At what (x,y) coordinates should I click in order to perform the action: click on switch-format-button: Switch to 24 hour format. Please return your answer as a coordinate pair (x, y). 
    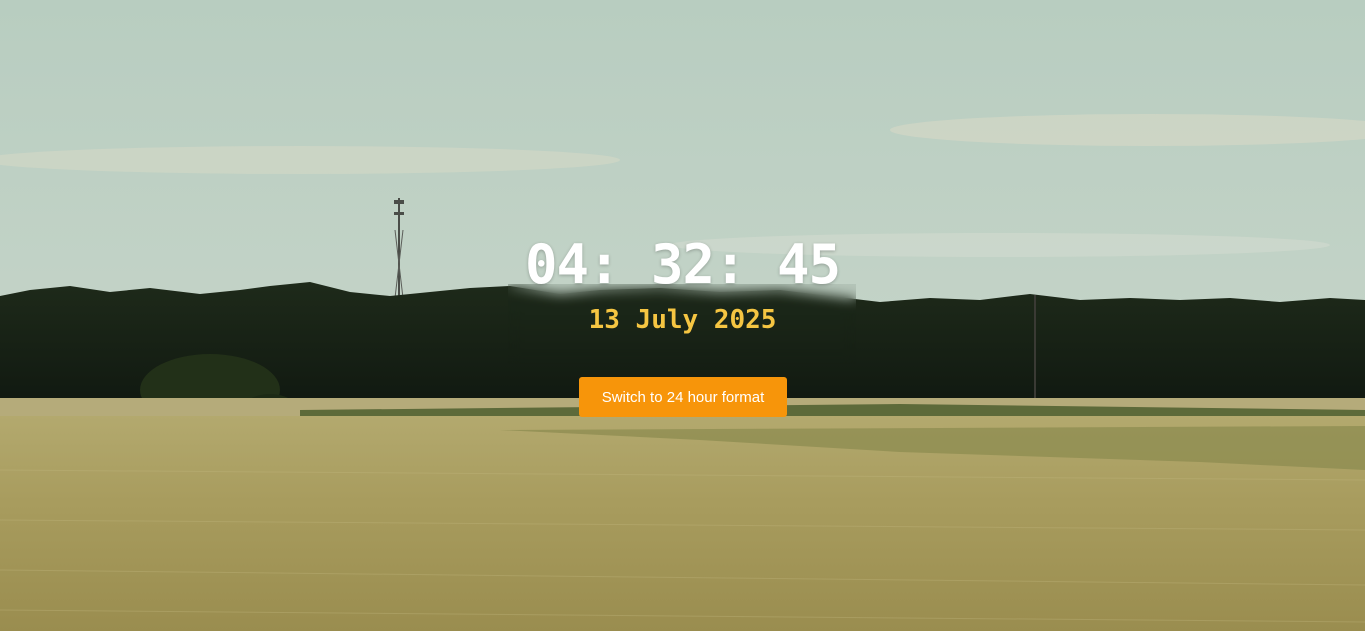
    Looking at the image, I should click on (683, 397).